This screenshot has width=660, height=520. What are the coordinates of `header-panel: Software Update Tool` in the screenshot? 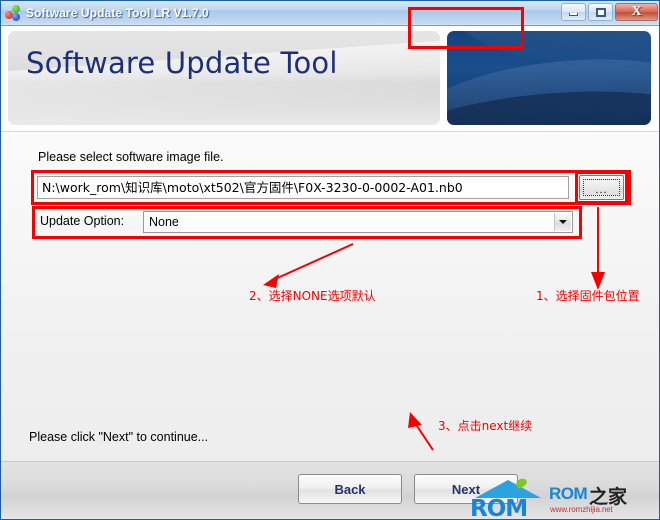 It's located at (224, 78).